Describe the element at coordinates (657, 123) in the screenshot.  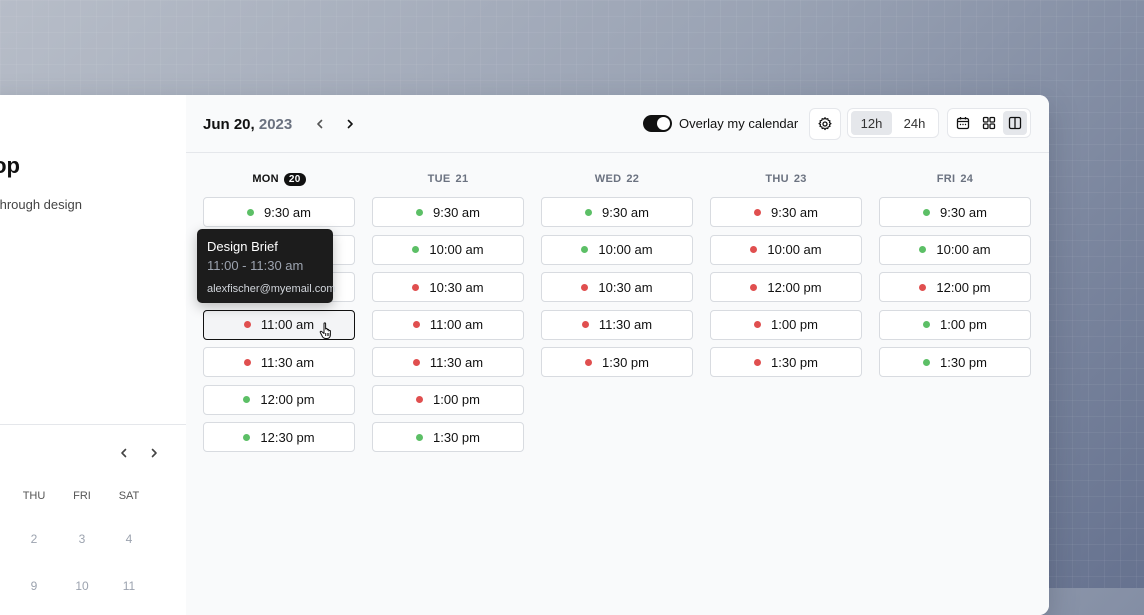
I see `overlay-calendar-toggle` at that location.